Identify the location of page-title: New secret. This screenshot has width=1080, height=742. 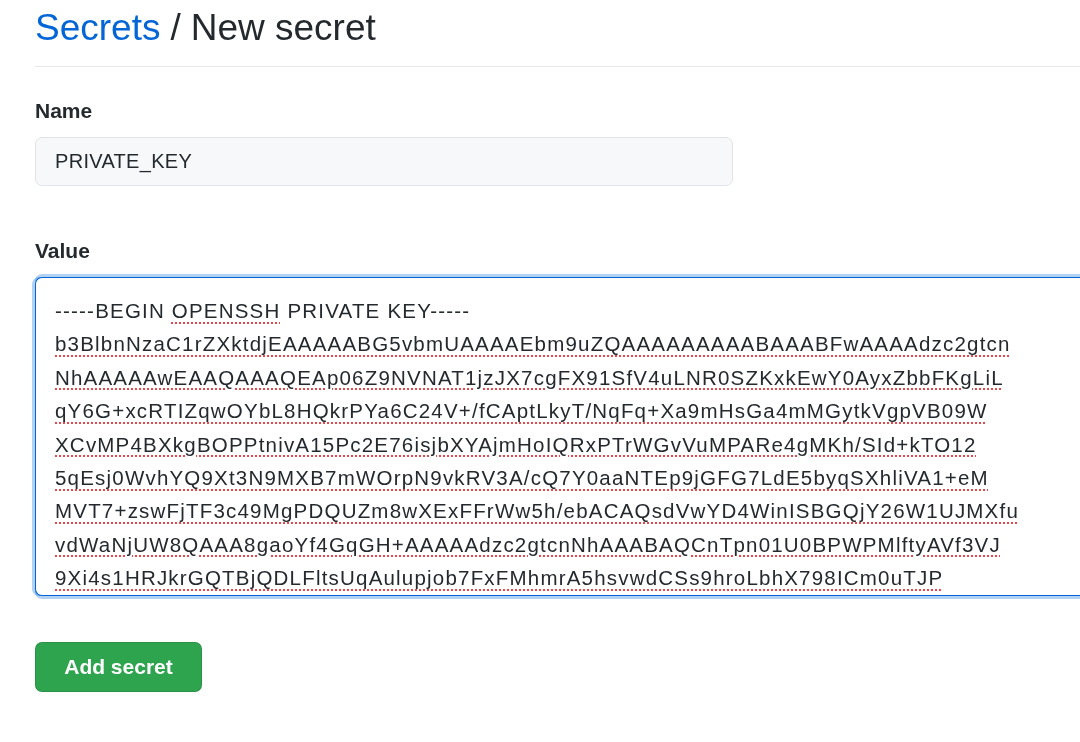
(283, 28).